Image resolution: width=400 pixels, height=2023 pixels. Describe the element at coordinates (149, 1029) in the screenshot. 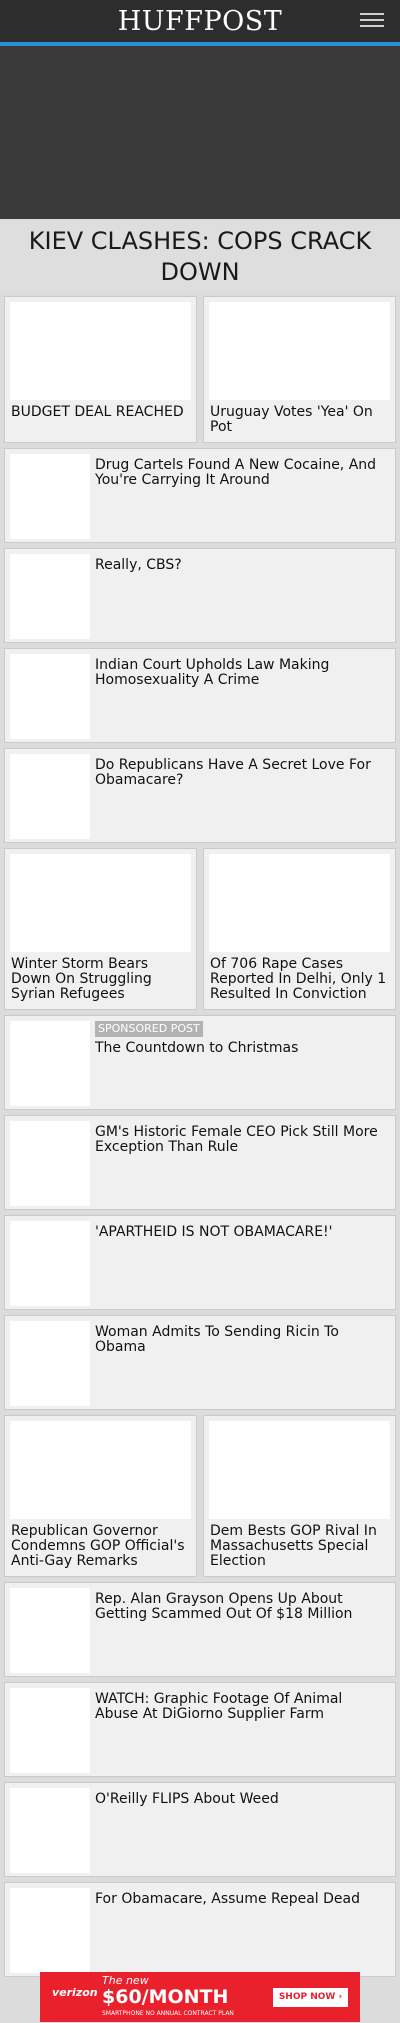

I see `sponsored-badge: SPONSORED POST` at that location.